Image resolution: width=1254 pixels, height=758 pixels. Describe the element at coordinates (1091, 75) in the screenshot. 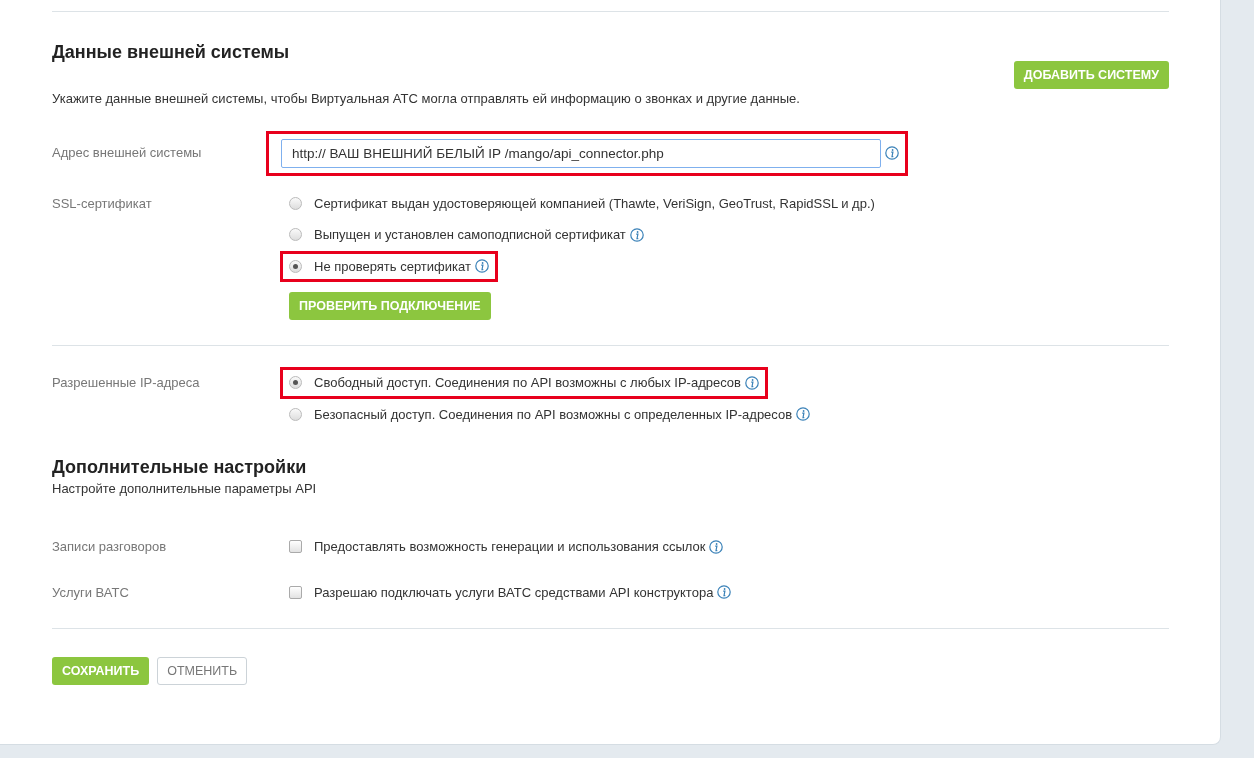

I see `add-system-button: ДОБАВИТЬ СИСТЕМУ` at that location.